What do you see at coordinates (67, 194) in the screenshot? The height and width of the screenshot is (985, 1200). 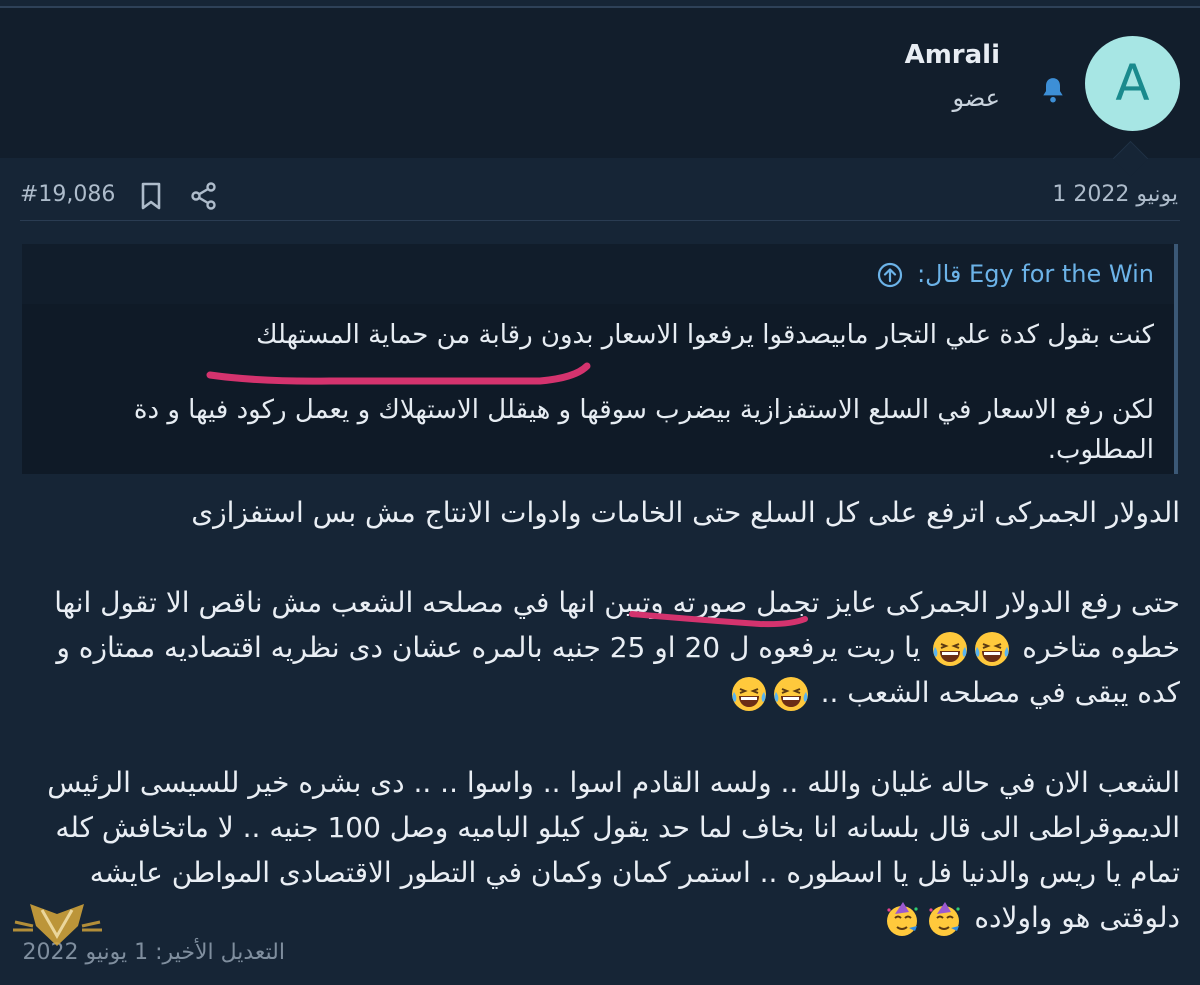 I see `post-number-link: #19,086` at bounding box center [67, 194].